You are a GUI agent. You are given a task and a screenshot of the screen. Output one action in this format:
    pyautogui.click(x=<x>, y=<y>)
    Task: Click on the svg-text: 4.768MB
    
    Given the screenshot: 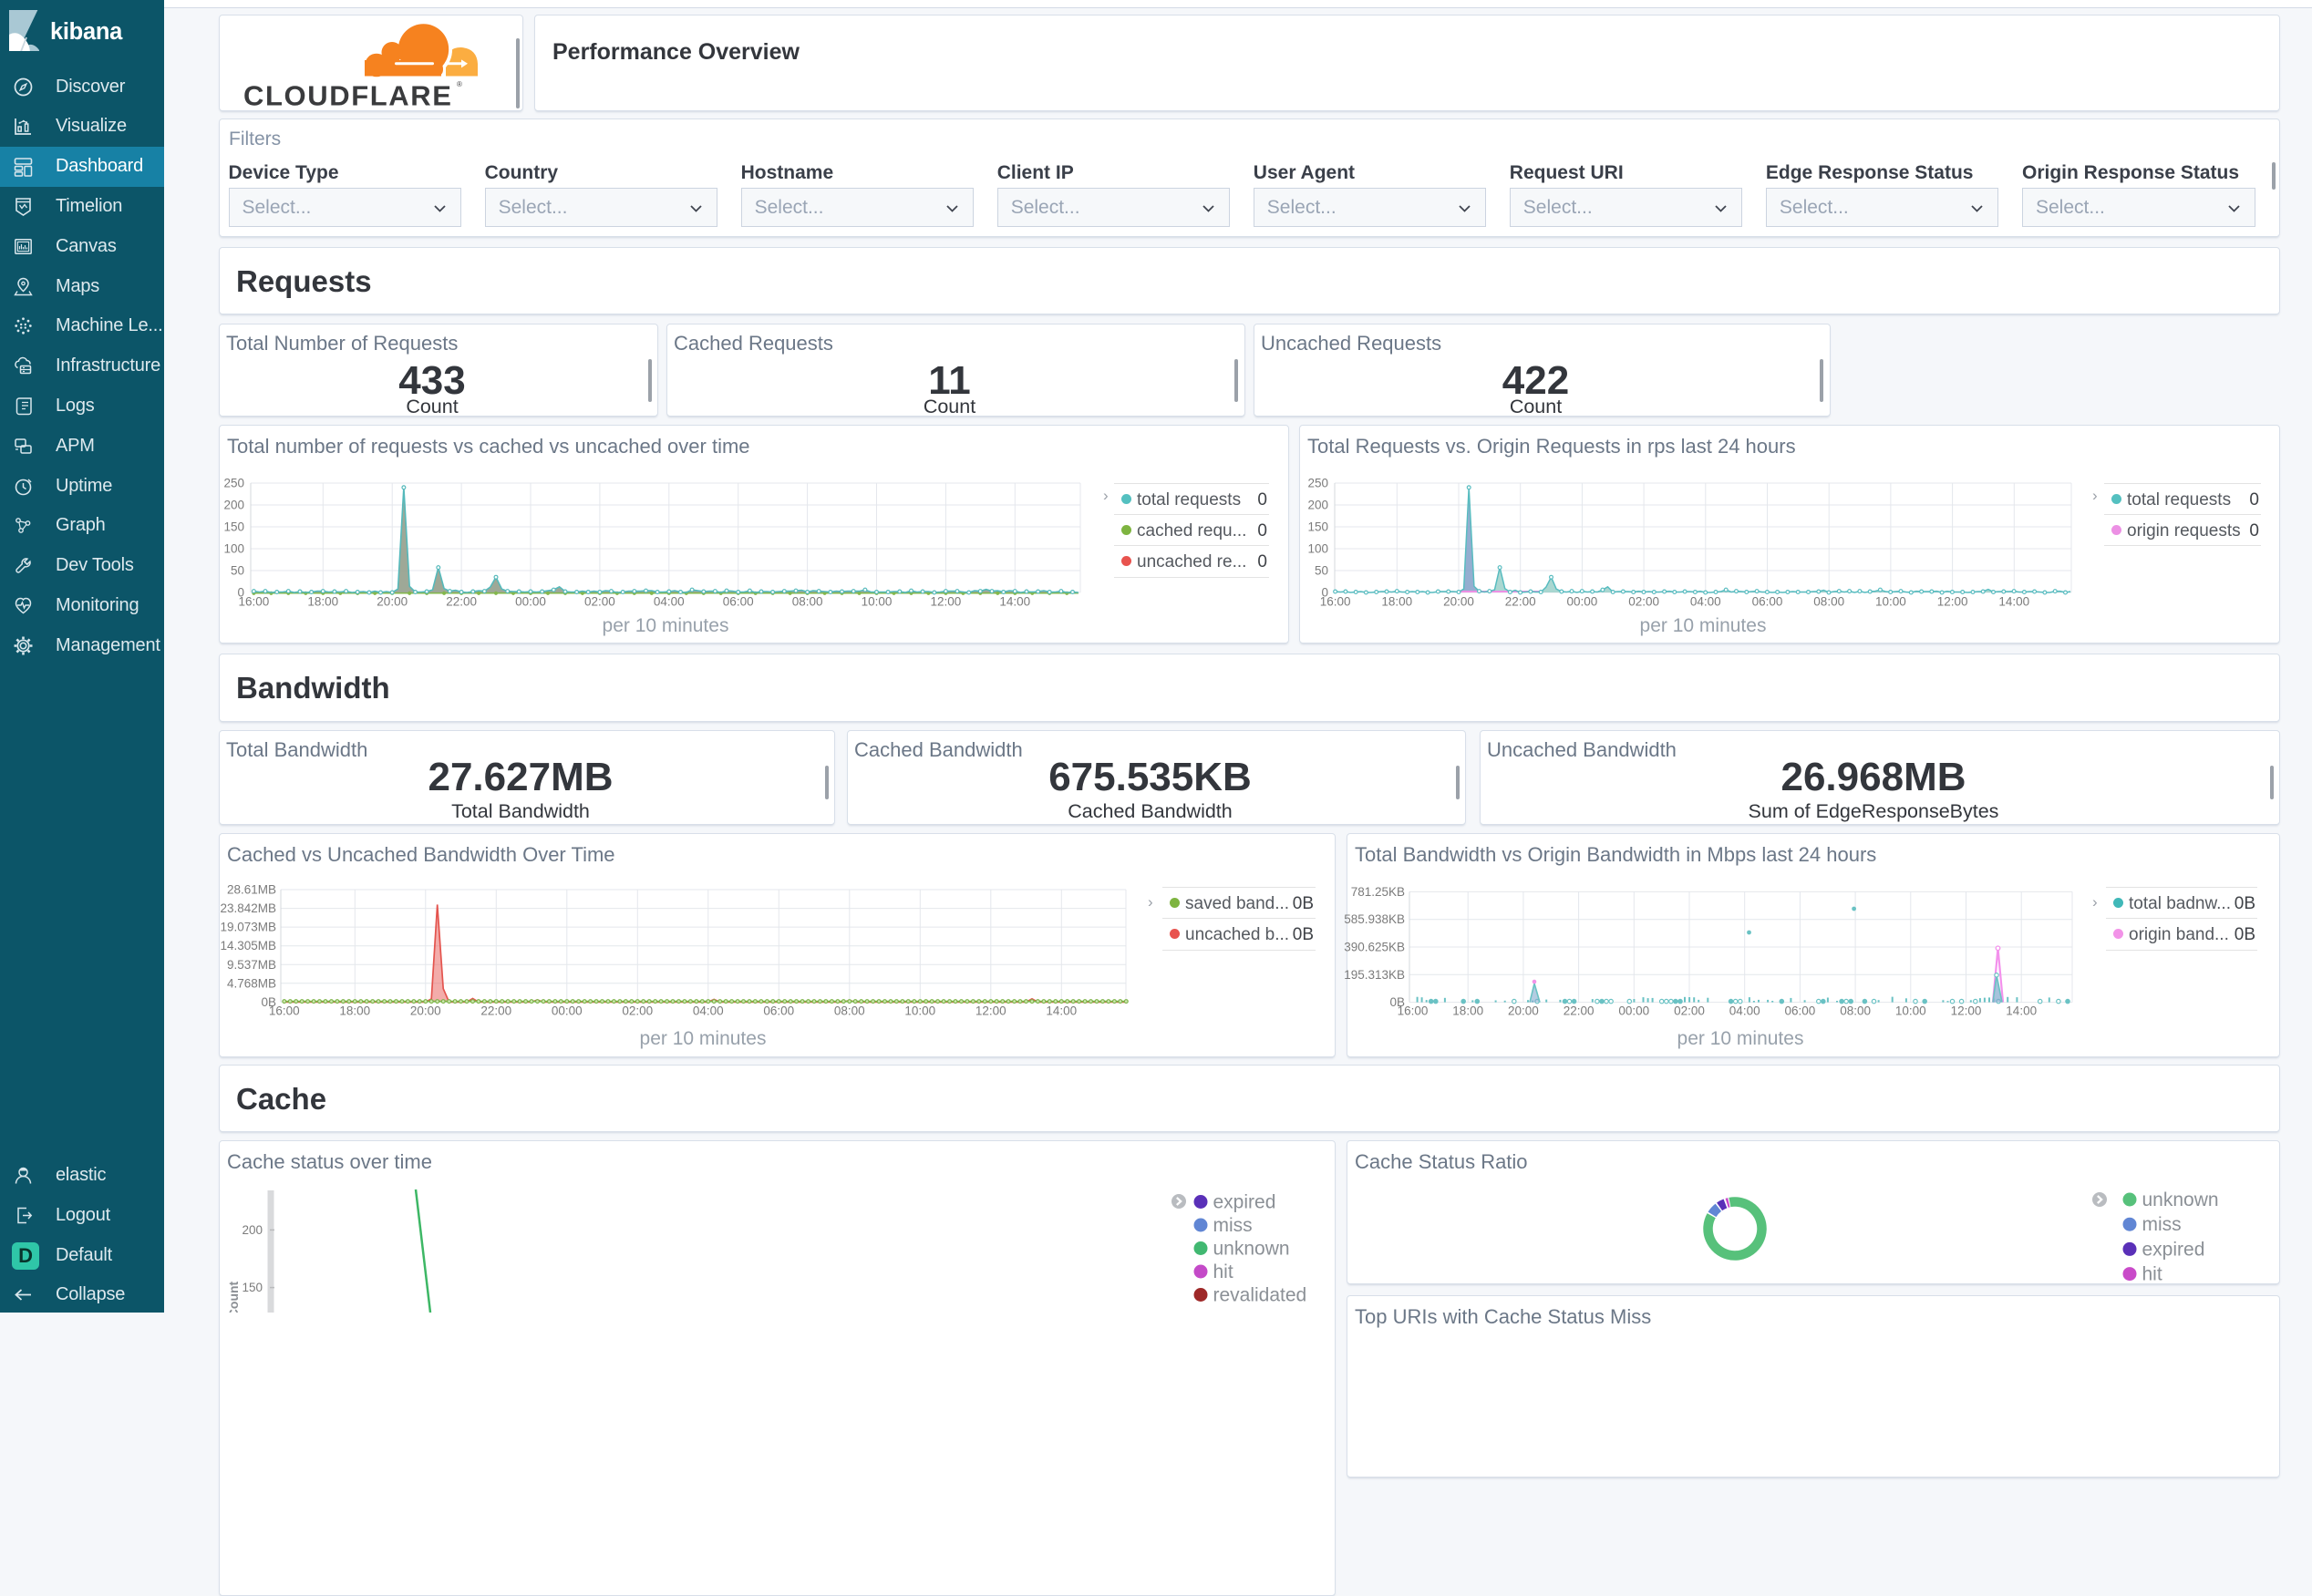 What is the action you would take?
    pyautogui.click(x=251, y=983)
    